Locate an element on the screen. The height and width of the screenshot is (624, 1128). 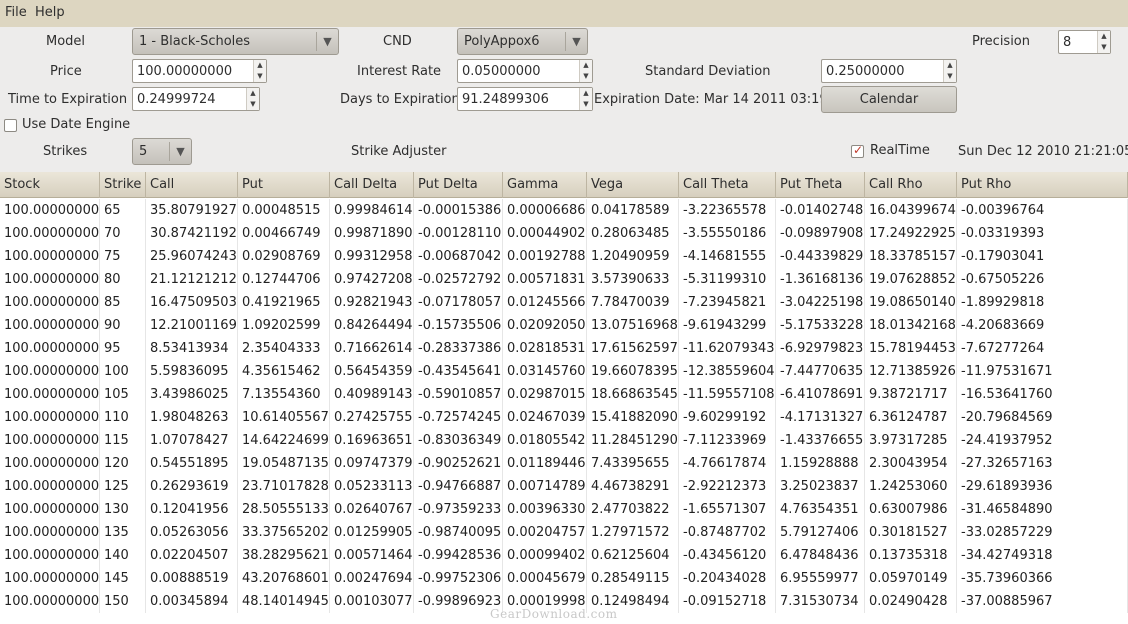
column-header-put: Put is located at coordinates (284, 185).